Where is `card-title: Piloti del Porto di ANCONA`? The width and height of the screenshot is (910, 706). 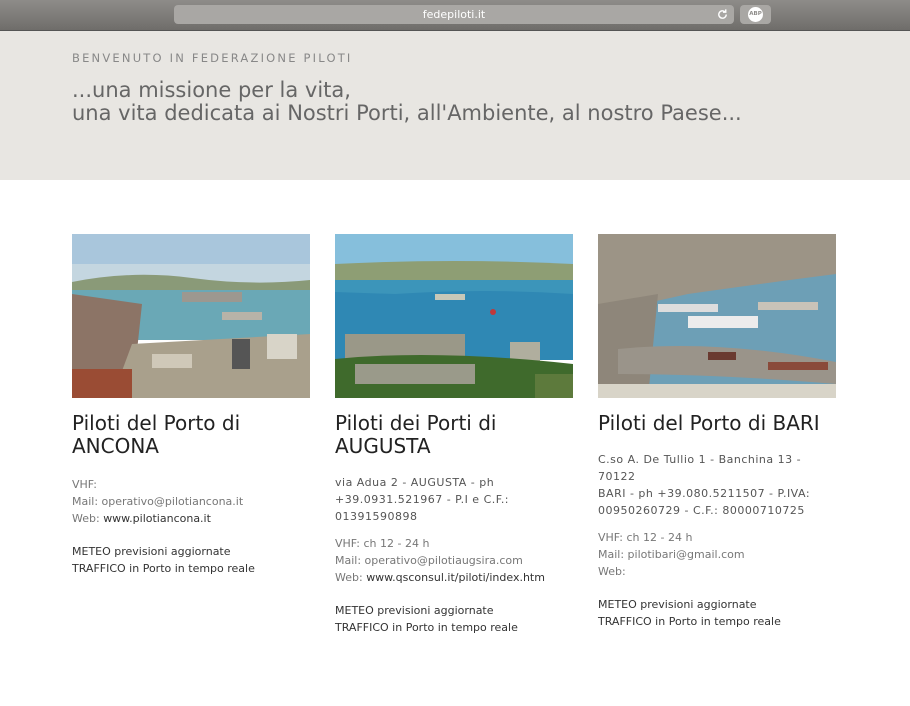
card-title: Piloti del Porto di ANCONA is located at coordinates (191, 435).